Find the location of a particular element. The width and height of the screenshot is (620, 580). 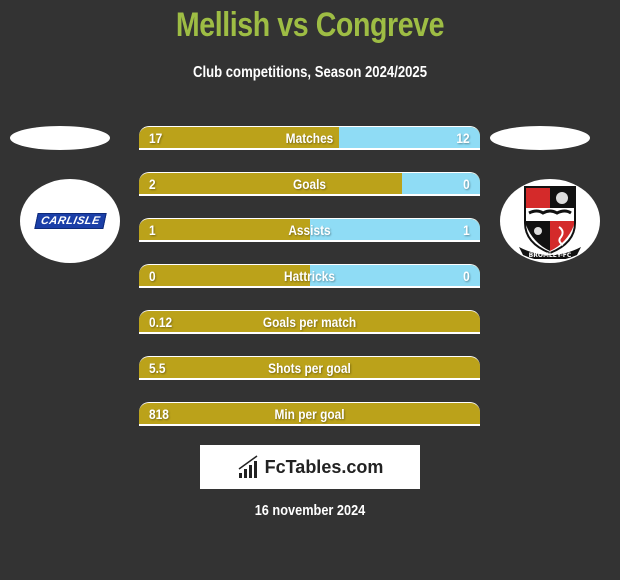

stat-row-matches: 17 Matches 12 is located at coordinates (309, 138).